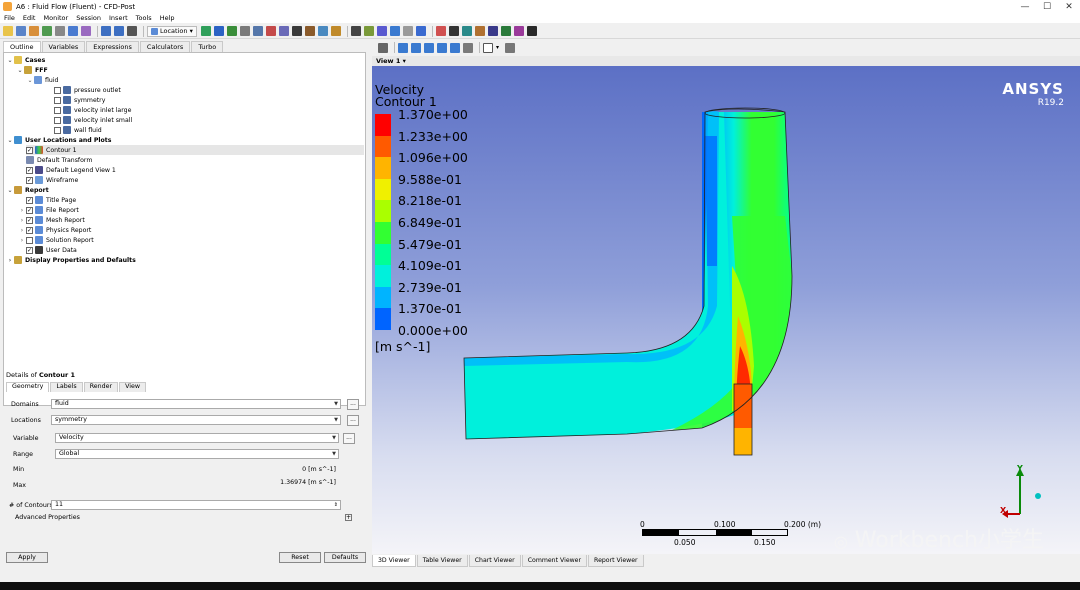  What do you see at coordinates (101, 387) in the screenshot?
I see `tab-render: Render` at bounding box center [101, 387].